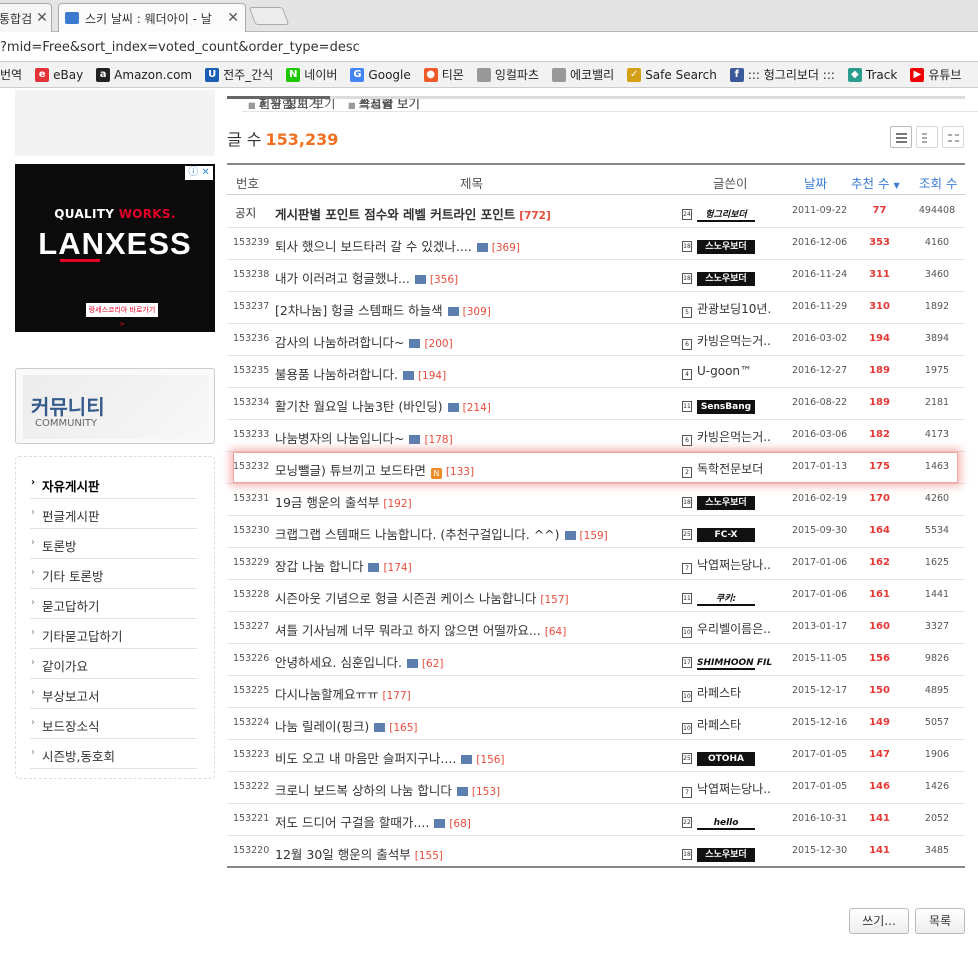  Describe the element at coordinates (199, 173) in the screenshot. I see `ad-info-icon: ⓘ ✕` at that location.